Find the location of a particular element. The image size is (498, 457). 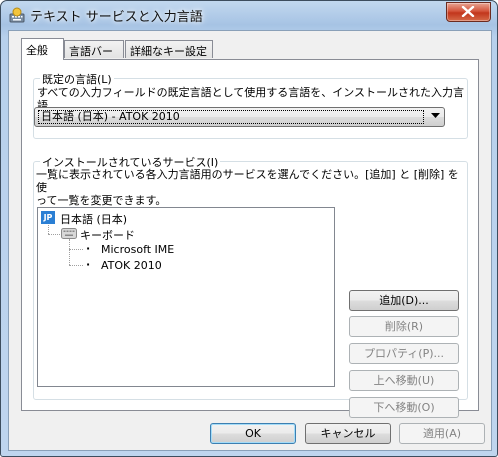

ok-button: OK is located at coordinates (253, 433).